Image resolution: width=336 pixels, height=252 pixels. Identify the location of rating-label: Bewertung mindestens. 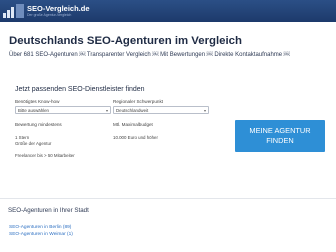
(38, 124).